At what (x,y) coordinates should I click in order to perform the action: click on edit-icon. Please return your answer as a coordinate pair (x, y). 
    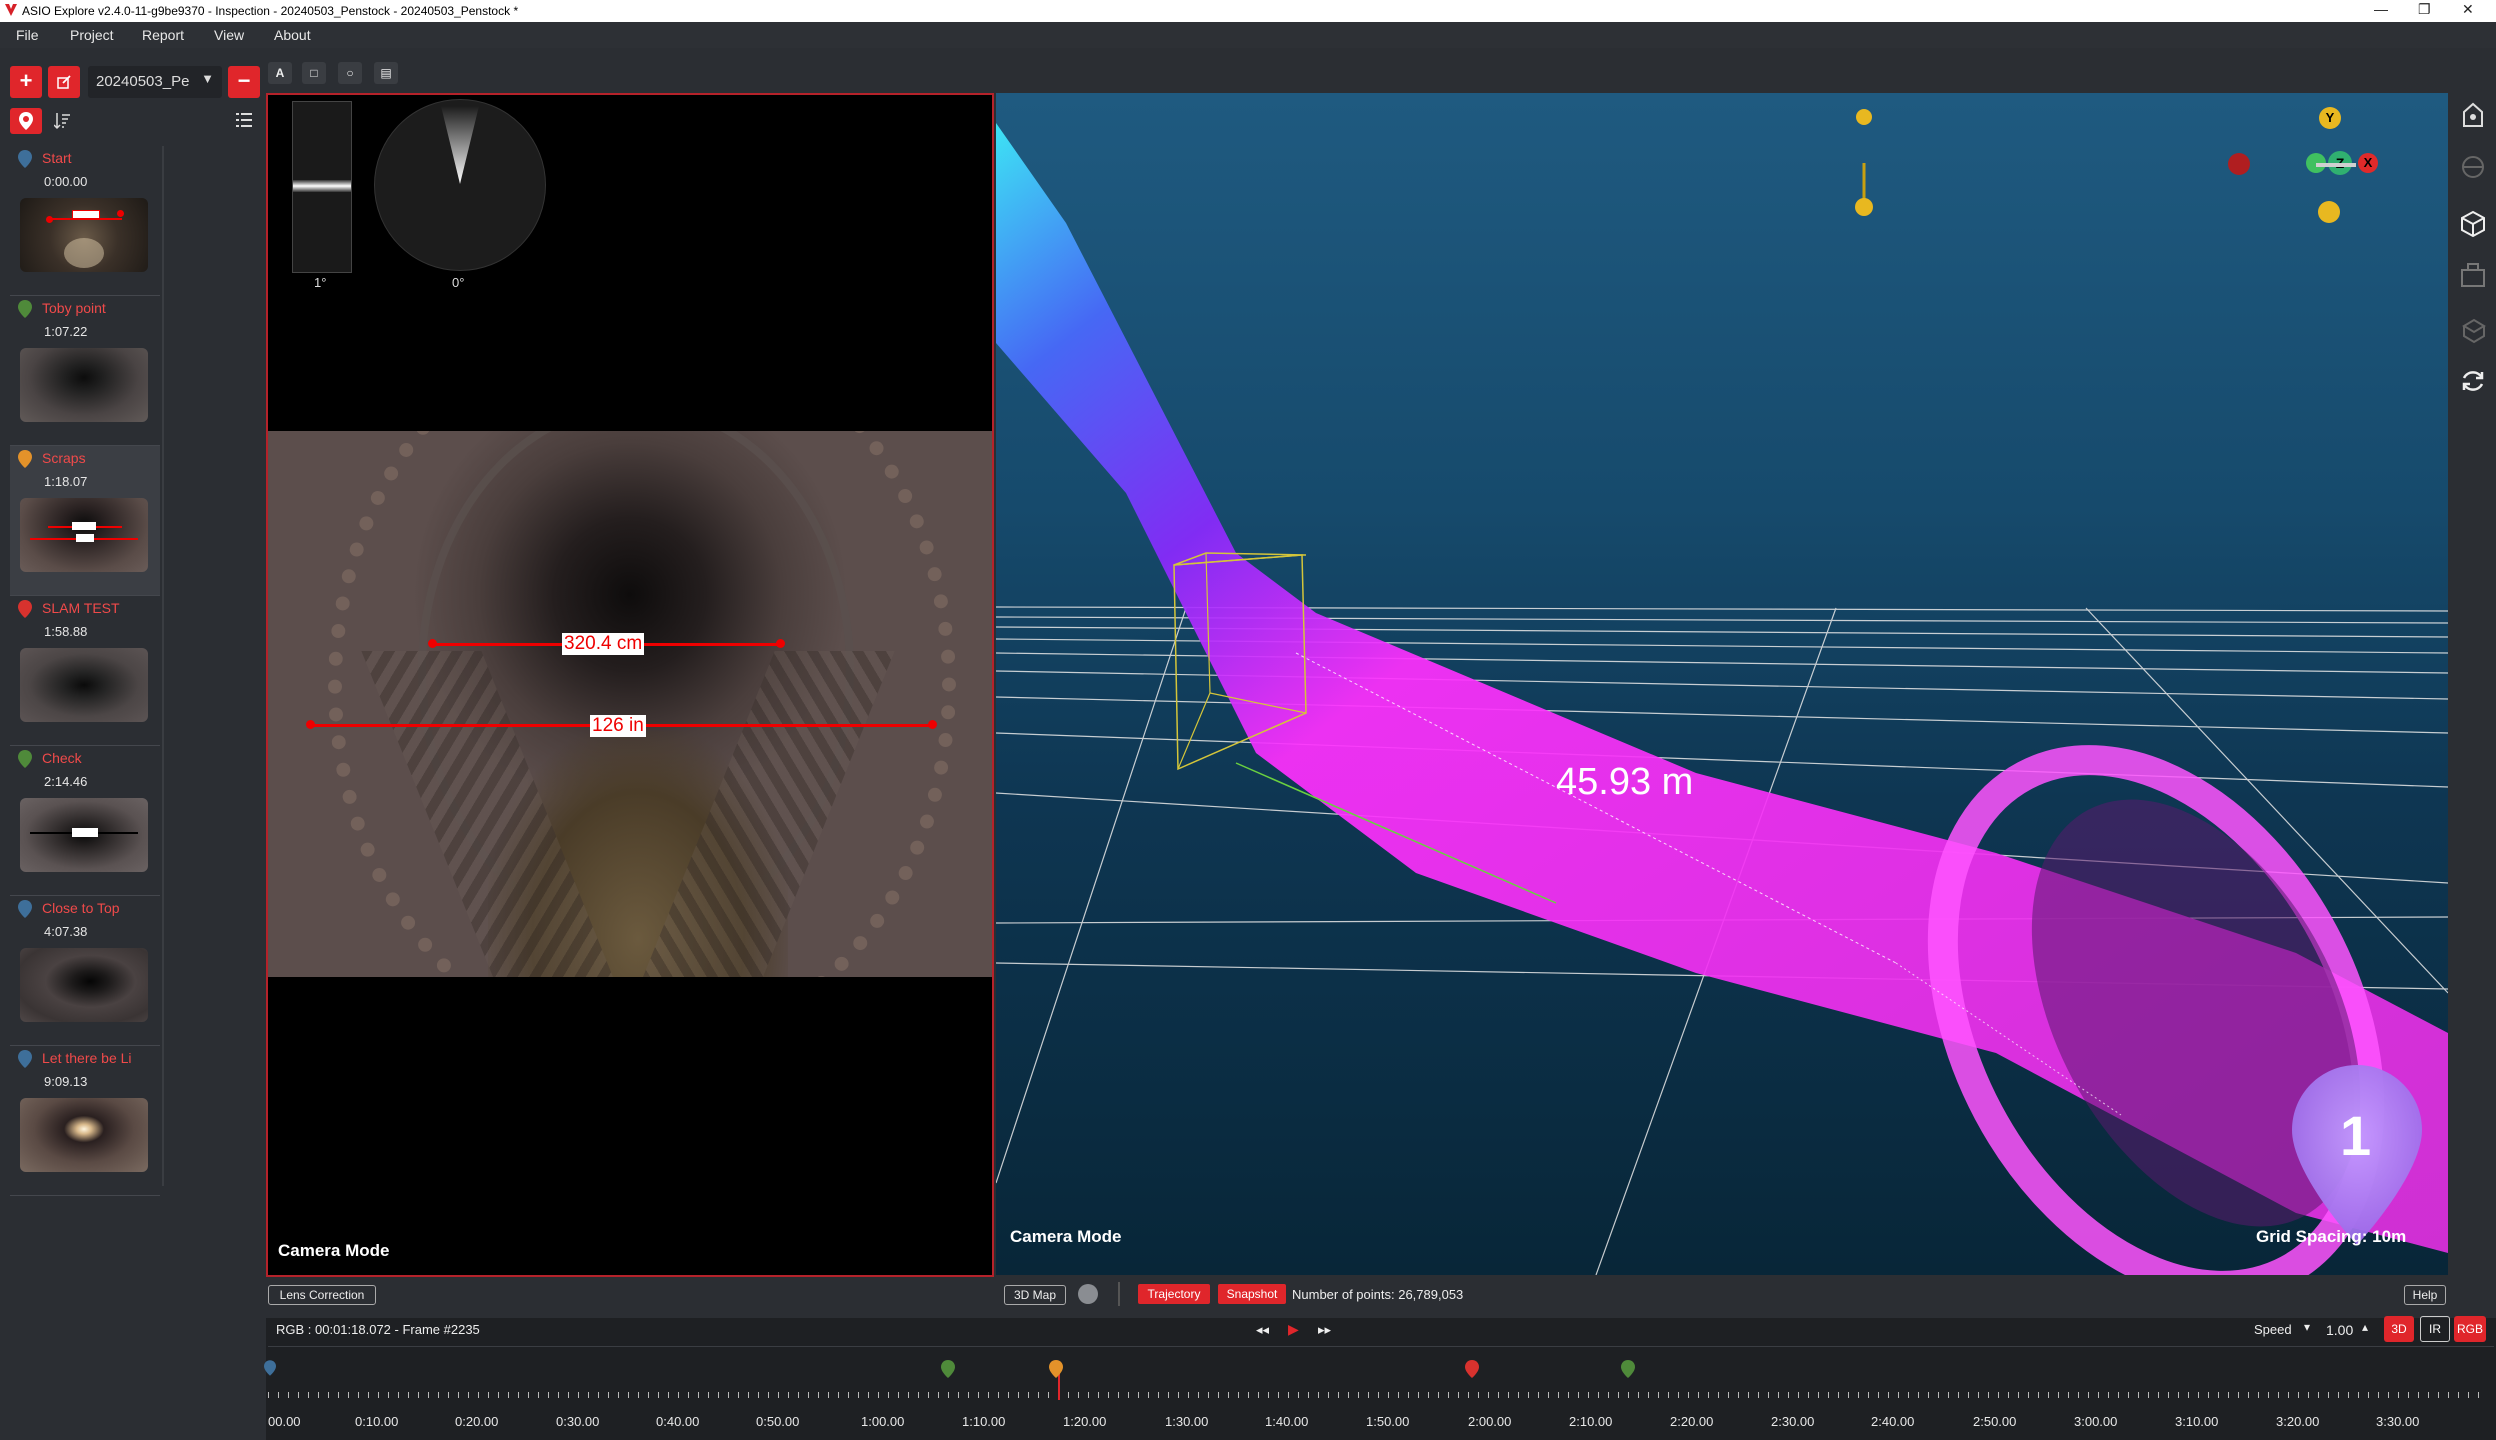
    Looking at the image, I should click on (64, 82).